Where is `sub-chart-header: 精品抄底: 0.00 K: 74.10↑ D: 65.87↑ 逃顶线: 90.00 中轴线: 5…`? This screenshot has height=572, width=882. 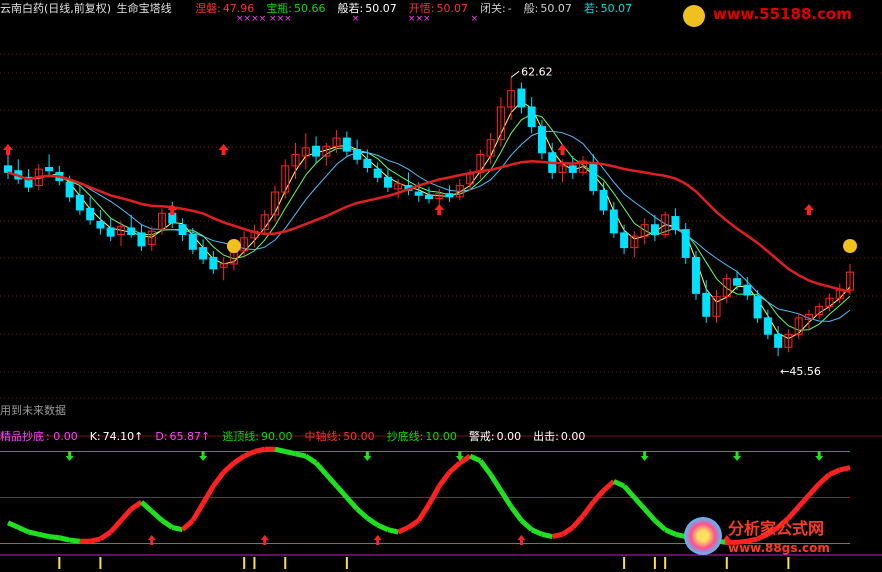
sub-chart-header: 精品抄底: 0.00 K: 74.10↑ D: 65.87↑ 逃顶线: 90.00 中轴线: 5… is located at coordinates (299, 436).